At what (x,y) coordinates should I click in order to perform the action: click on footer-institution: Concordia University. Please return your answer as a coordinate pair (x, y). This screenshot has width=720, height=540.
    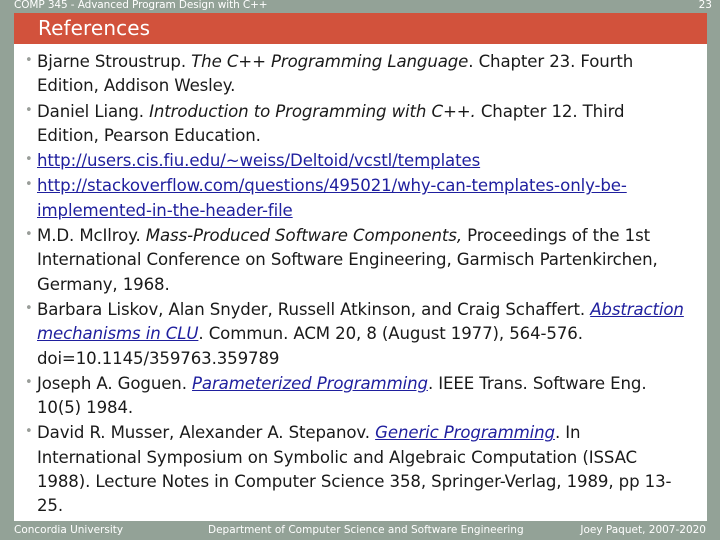
    Looking at the image, I should click on (69, 530).